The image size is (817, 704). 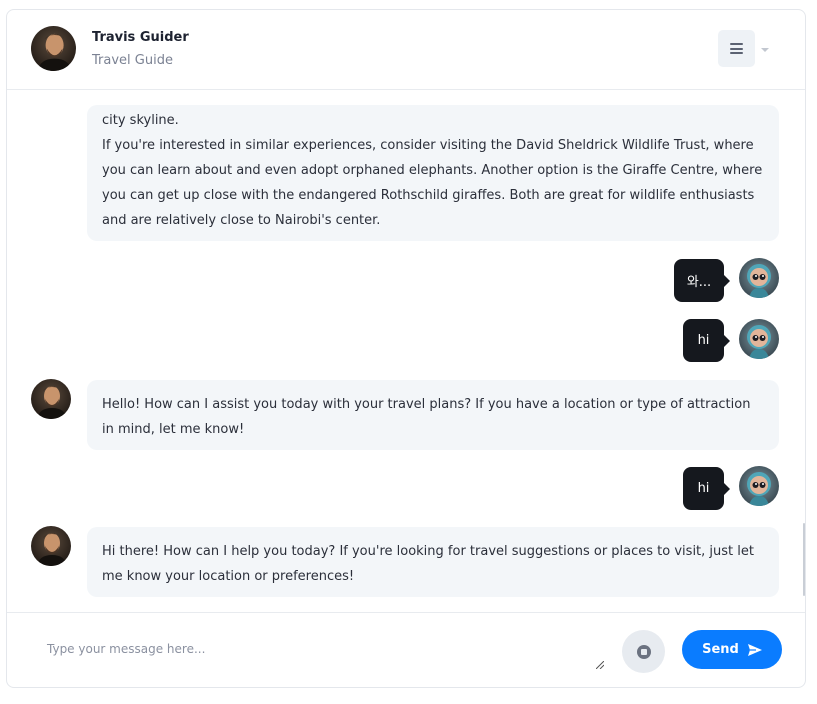 I want to click on send-label: Send, so click(x=720, y=649).